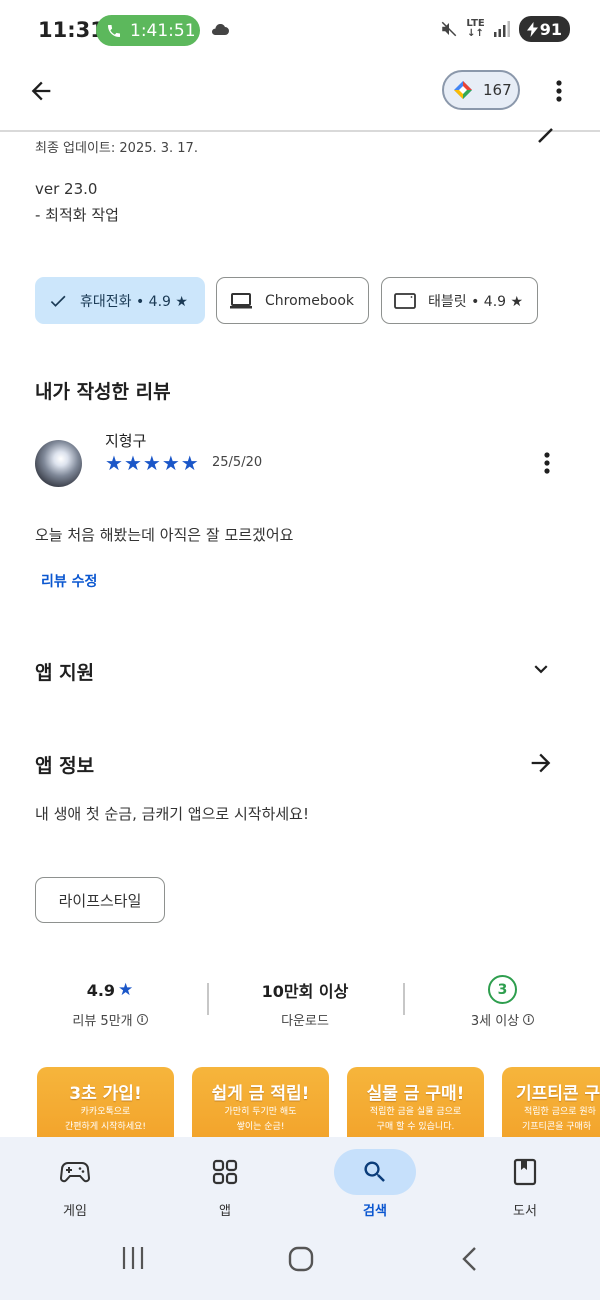 The image size is (600, 1300). Describe the element at coordinates (105, 1094) in the screenshot. I see `screenshot-title: 3초 가입!` at that location.